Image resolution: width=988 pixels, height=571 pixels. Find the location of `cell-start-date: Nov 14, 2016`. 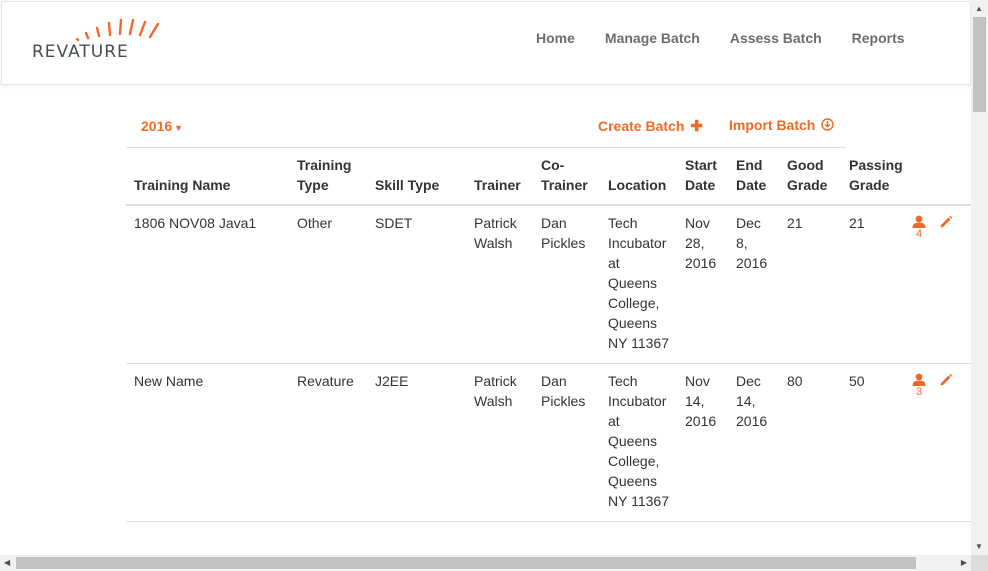

cell-start-date: Nov 14, 2016 is located at coordinates (702, 442).